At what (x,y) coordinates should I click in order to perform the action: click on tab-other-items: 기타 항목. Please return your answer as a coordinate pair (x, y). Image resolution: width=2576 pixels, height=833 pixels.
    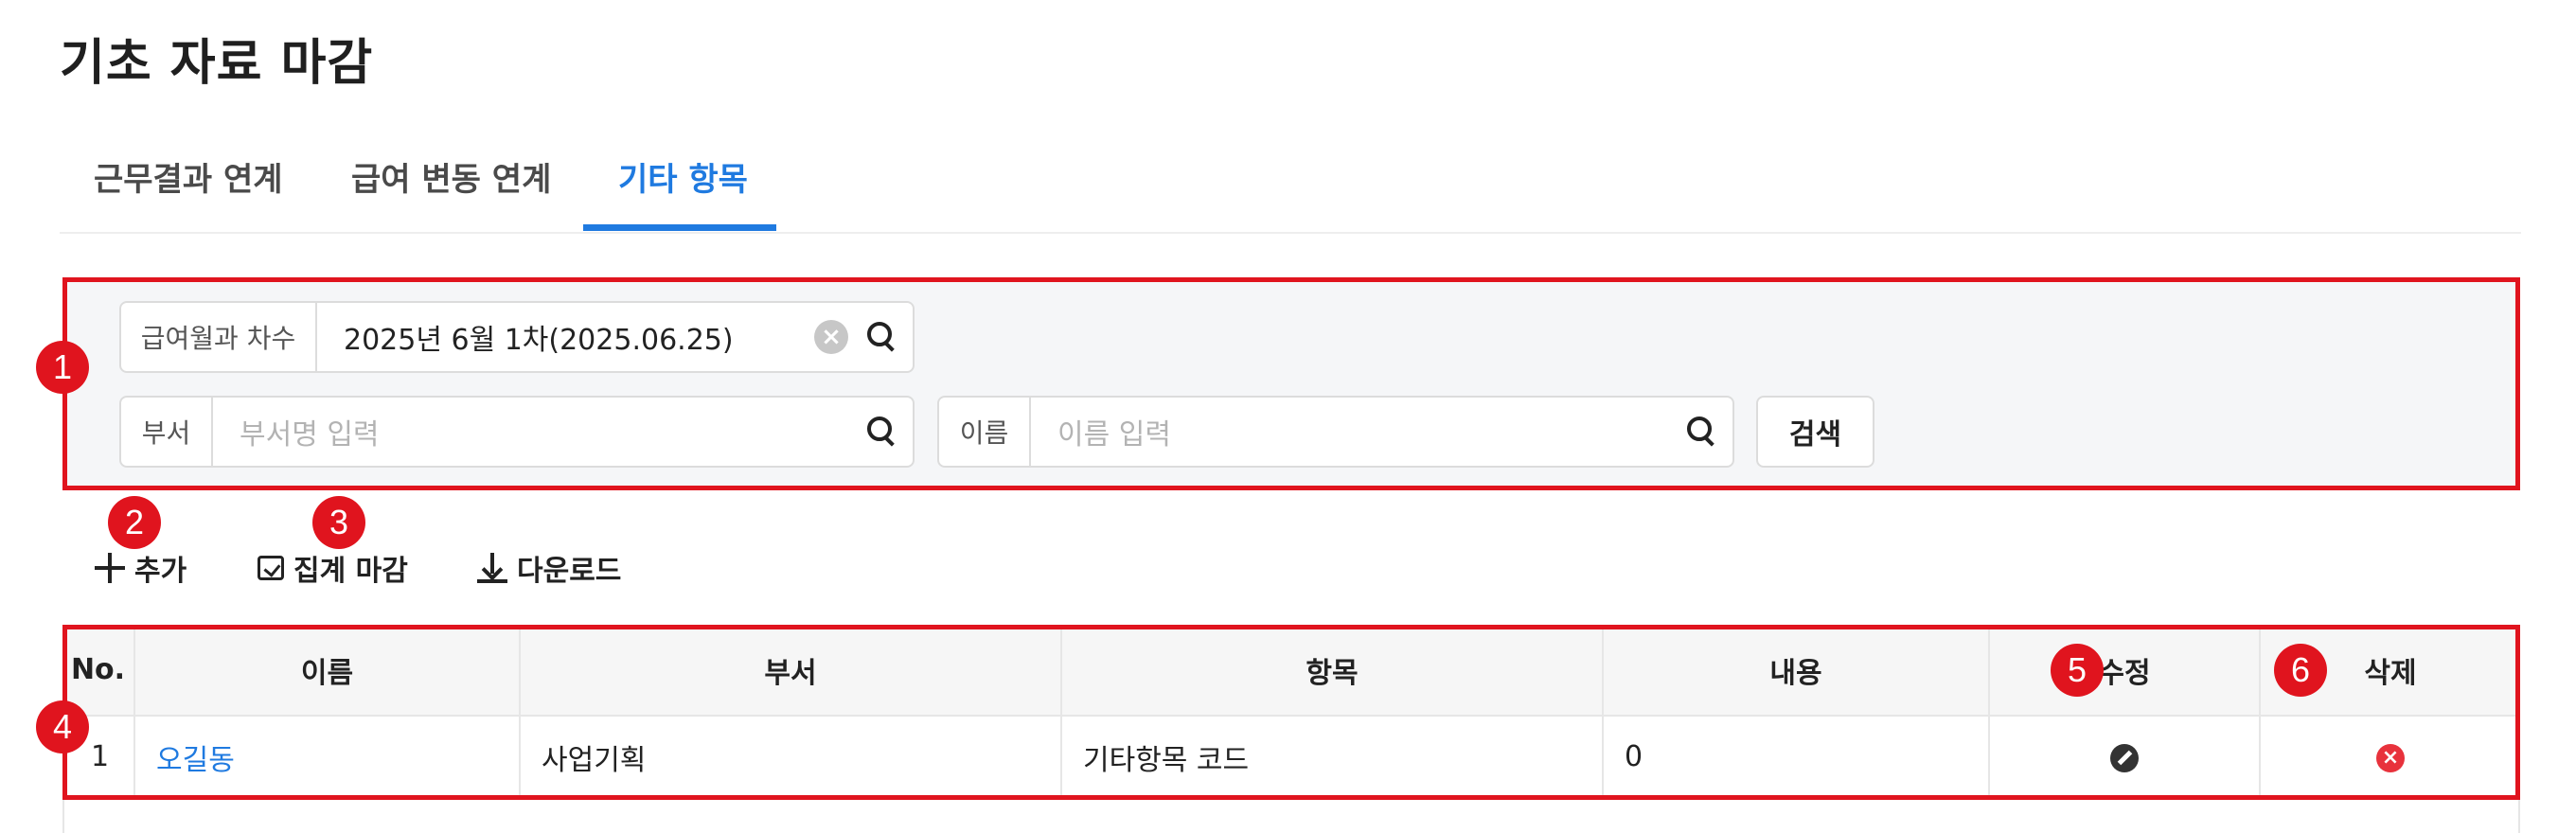
    Looking at the image, I should click on (683, 176).